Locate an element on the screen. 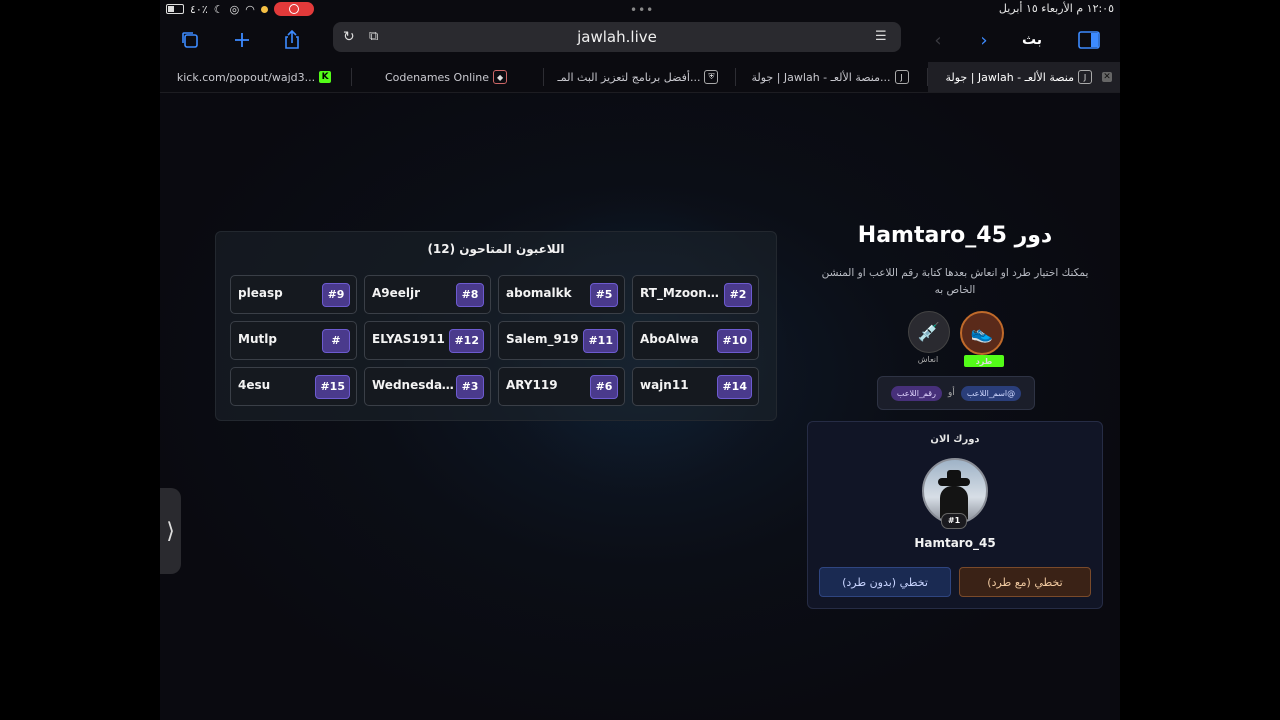 This screenshot has width=1280, height=720. extensions-icon: ⧉ is located at coordinates (378, 37).